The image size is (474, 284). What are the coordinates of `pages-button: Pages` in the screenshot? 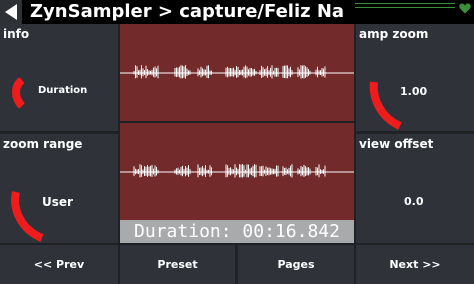 It's located at (296, 264).